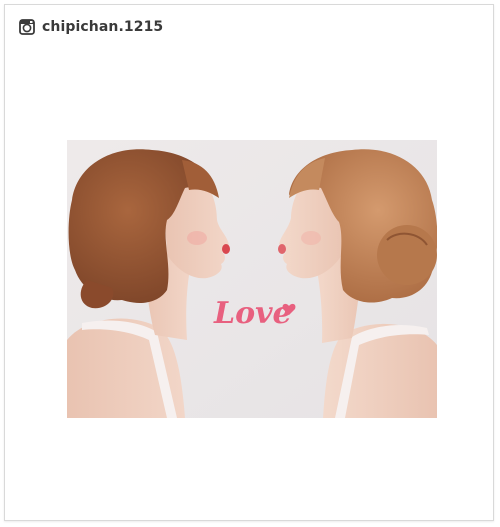  I want to click on instagram-icon, so click(27, 27).